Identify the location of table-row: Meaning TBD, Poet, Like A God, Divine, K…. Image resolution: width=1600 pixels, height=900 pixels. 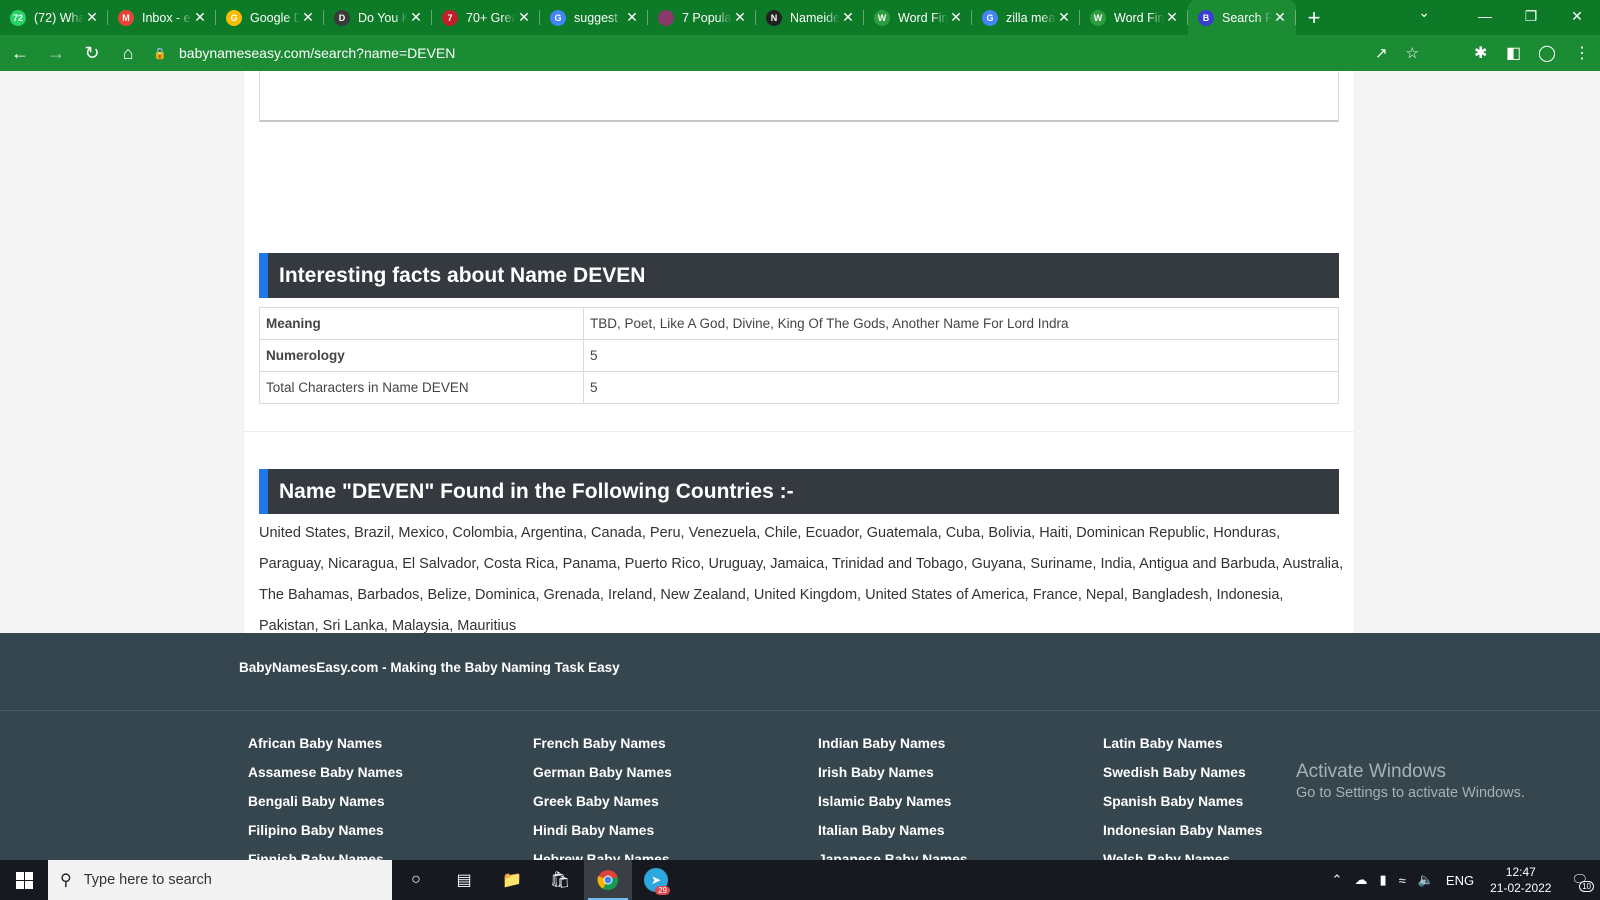
(799, 323).